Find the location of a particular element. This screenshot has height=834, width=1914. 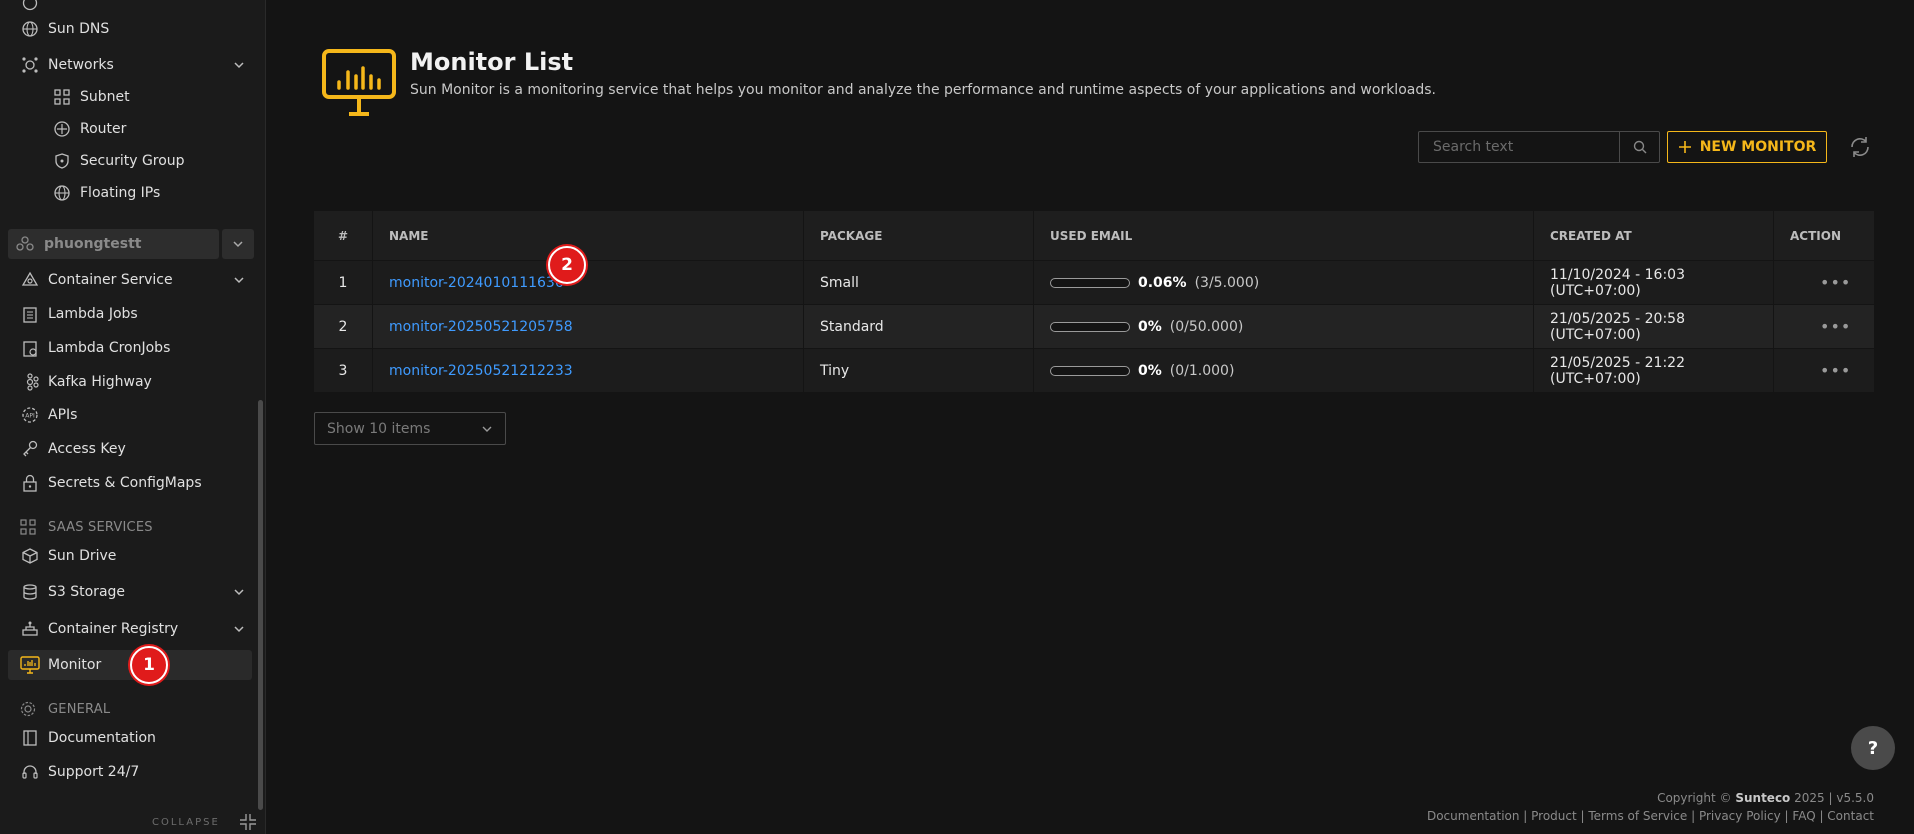

column-header: PACKAGE is located at coordinates (919, 235).